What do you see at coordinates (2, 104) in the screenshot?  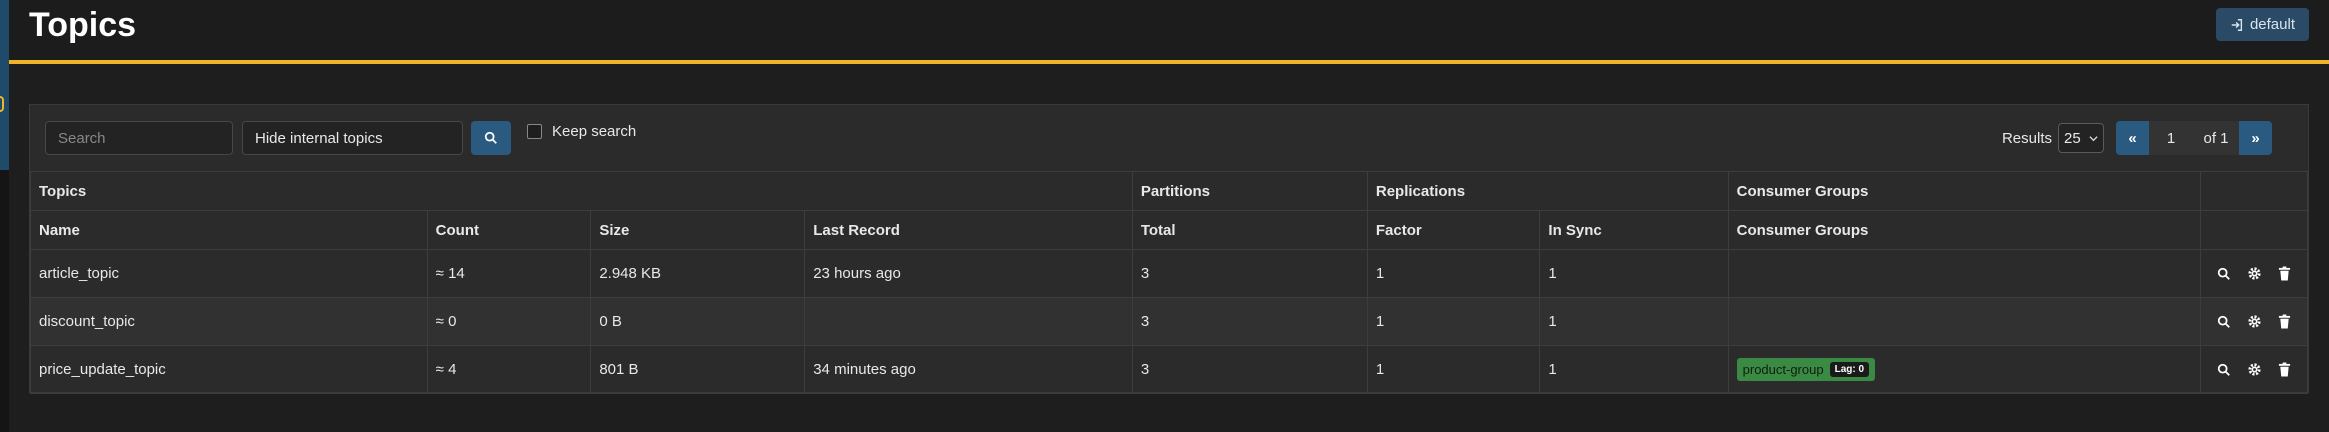 I see `sidebar-toggle-icon` at bounding box center [2, 104].